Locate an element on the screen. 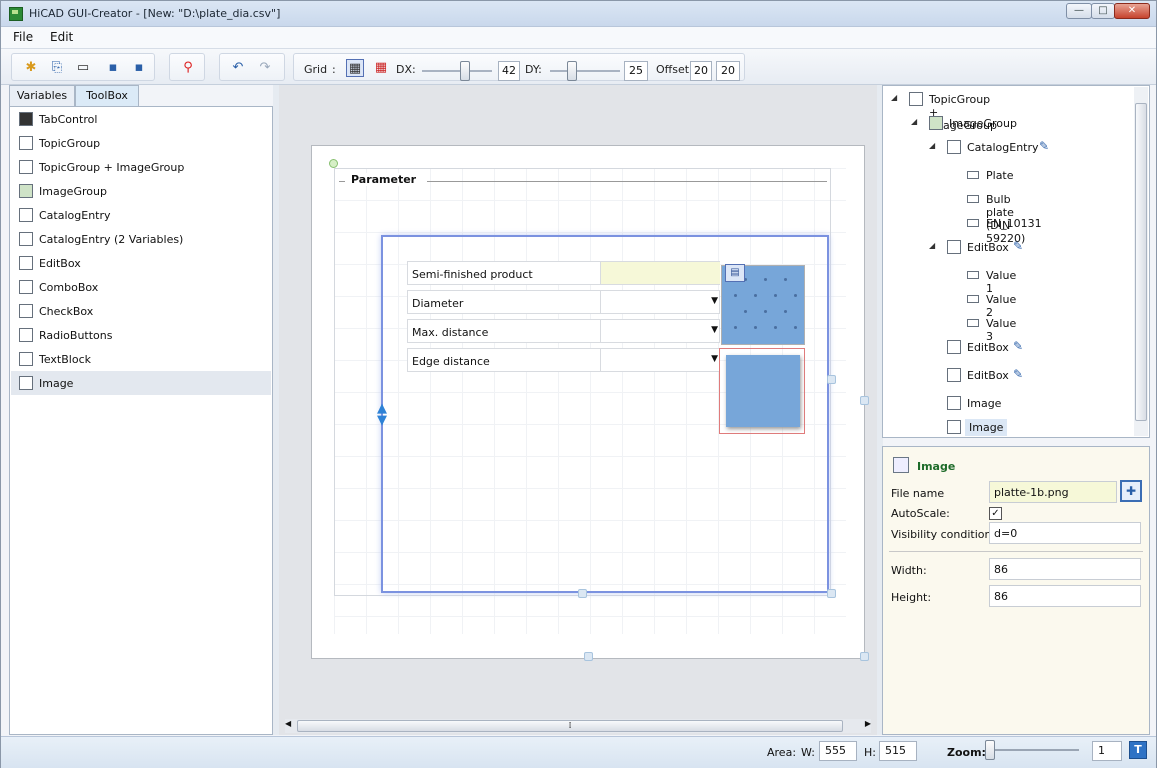 Image resolution: width=1157 pixels, height=768 pixels. scroll-thumb is located at coordinates (1141, 262).